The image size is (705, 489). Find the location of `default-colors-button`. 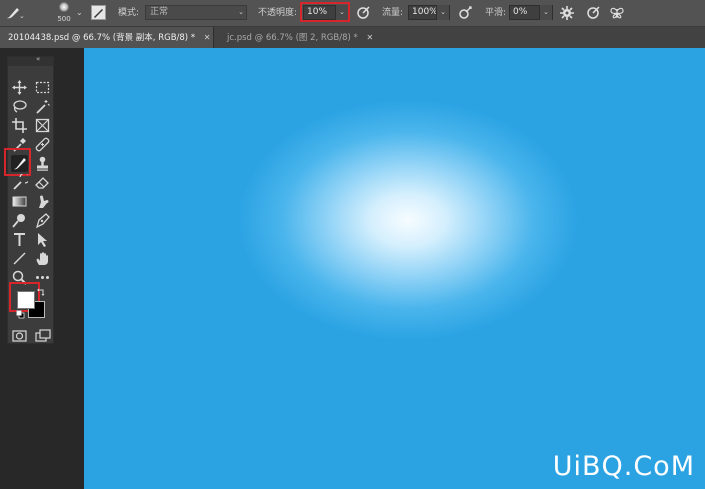

default-colors-button is located at coordinates (20, 314).